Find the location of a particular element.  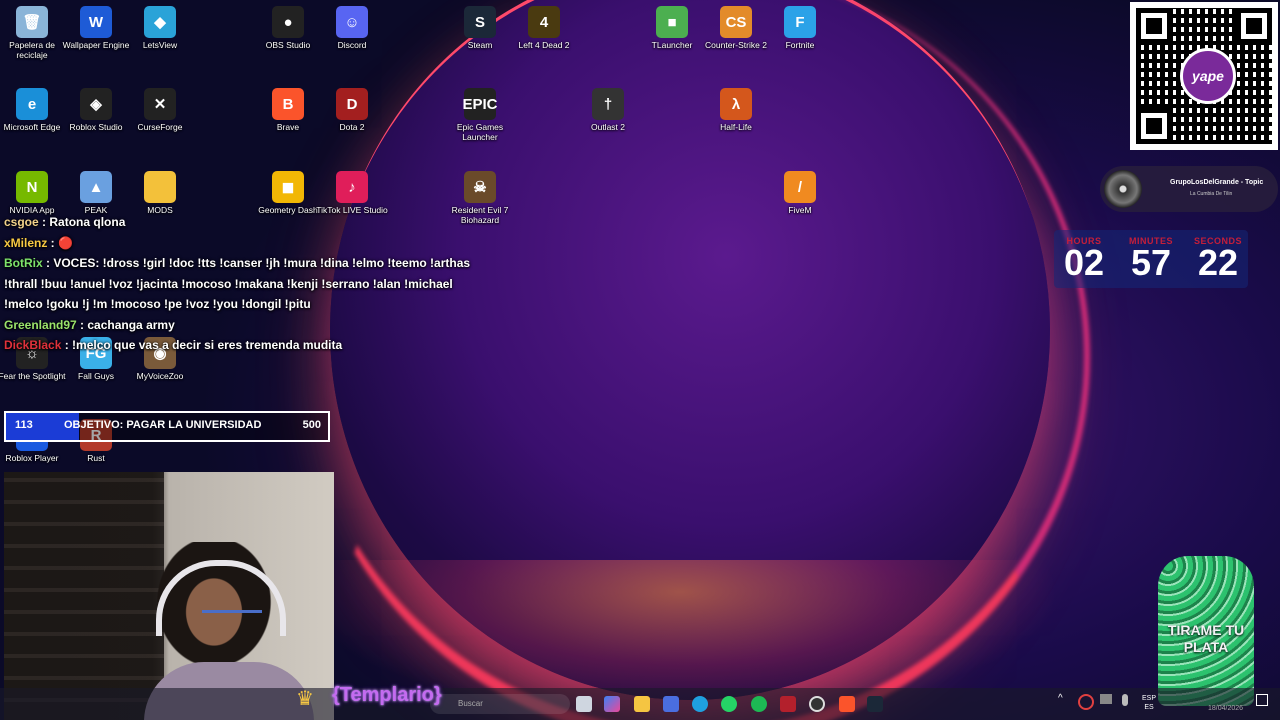

desktop-icon: ◼ Geometry Dash is located at coordinates (288, 193).